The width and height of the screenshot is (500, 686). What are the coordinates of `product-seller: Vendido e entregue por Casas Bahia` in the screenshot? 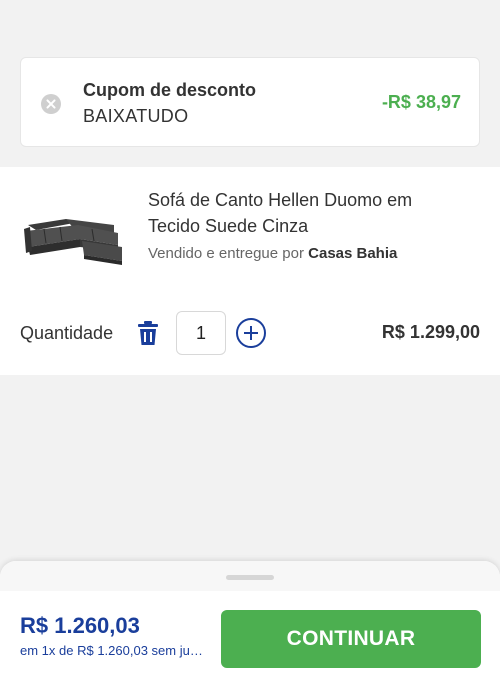 It's located at (272, 253).